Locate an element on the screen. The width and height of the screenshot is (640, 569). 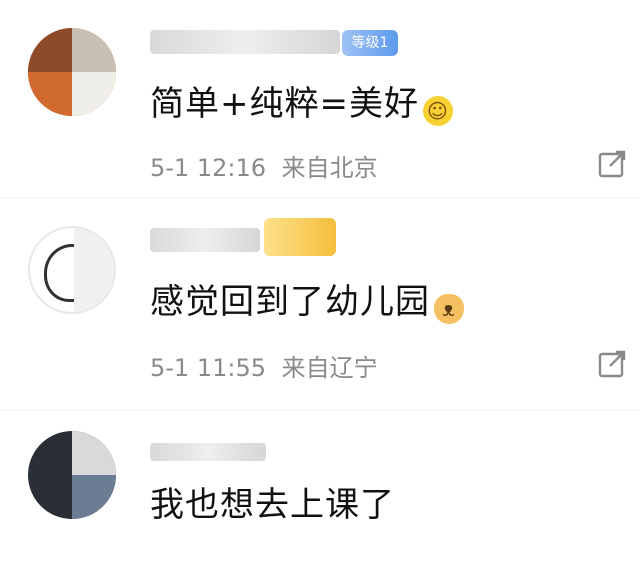
comment-time: 5-1 11:55 is located at coordinates (208, 368).